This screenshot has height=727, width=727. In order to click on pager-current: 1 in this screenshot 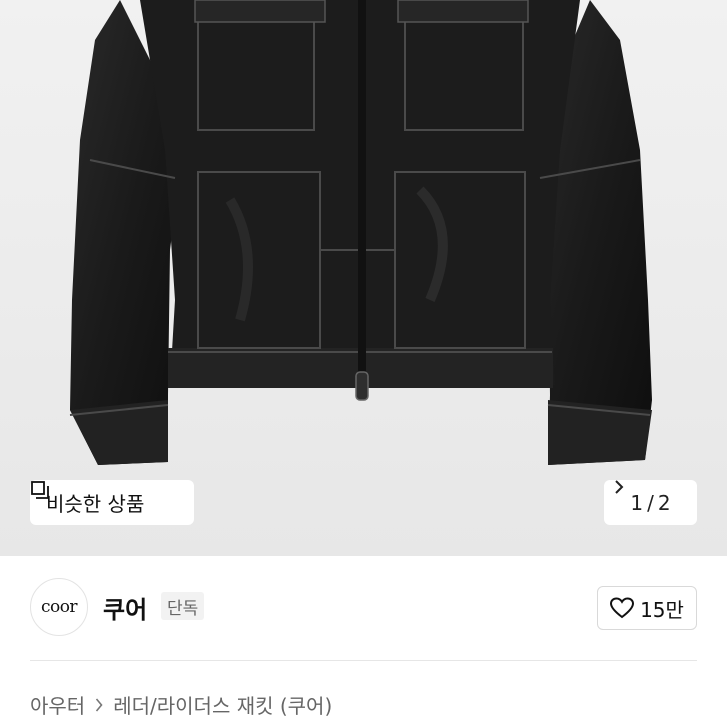, I will do `click(637, 502)`.